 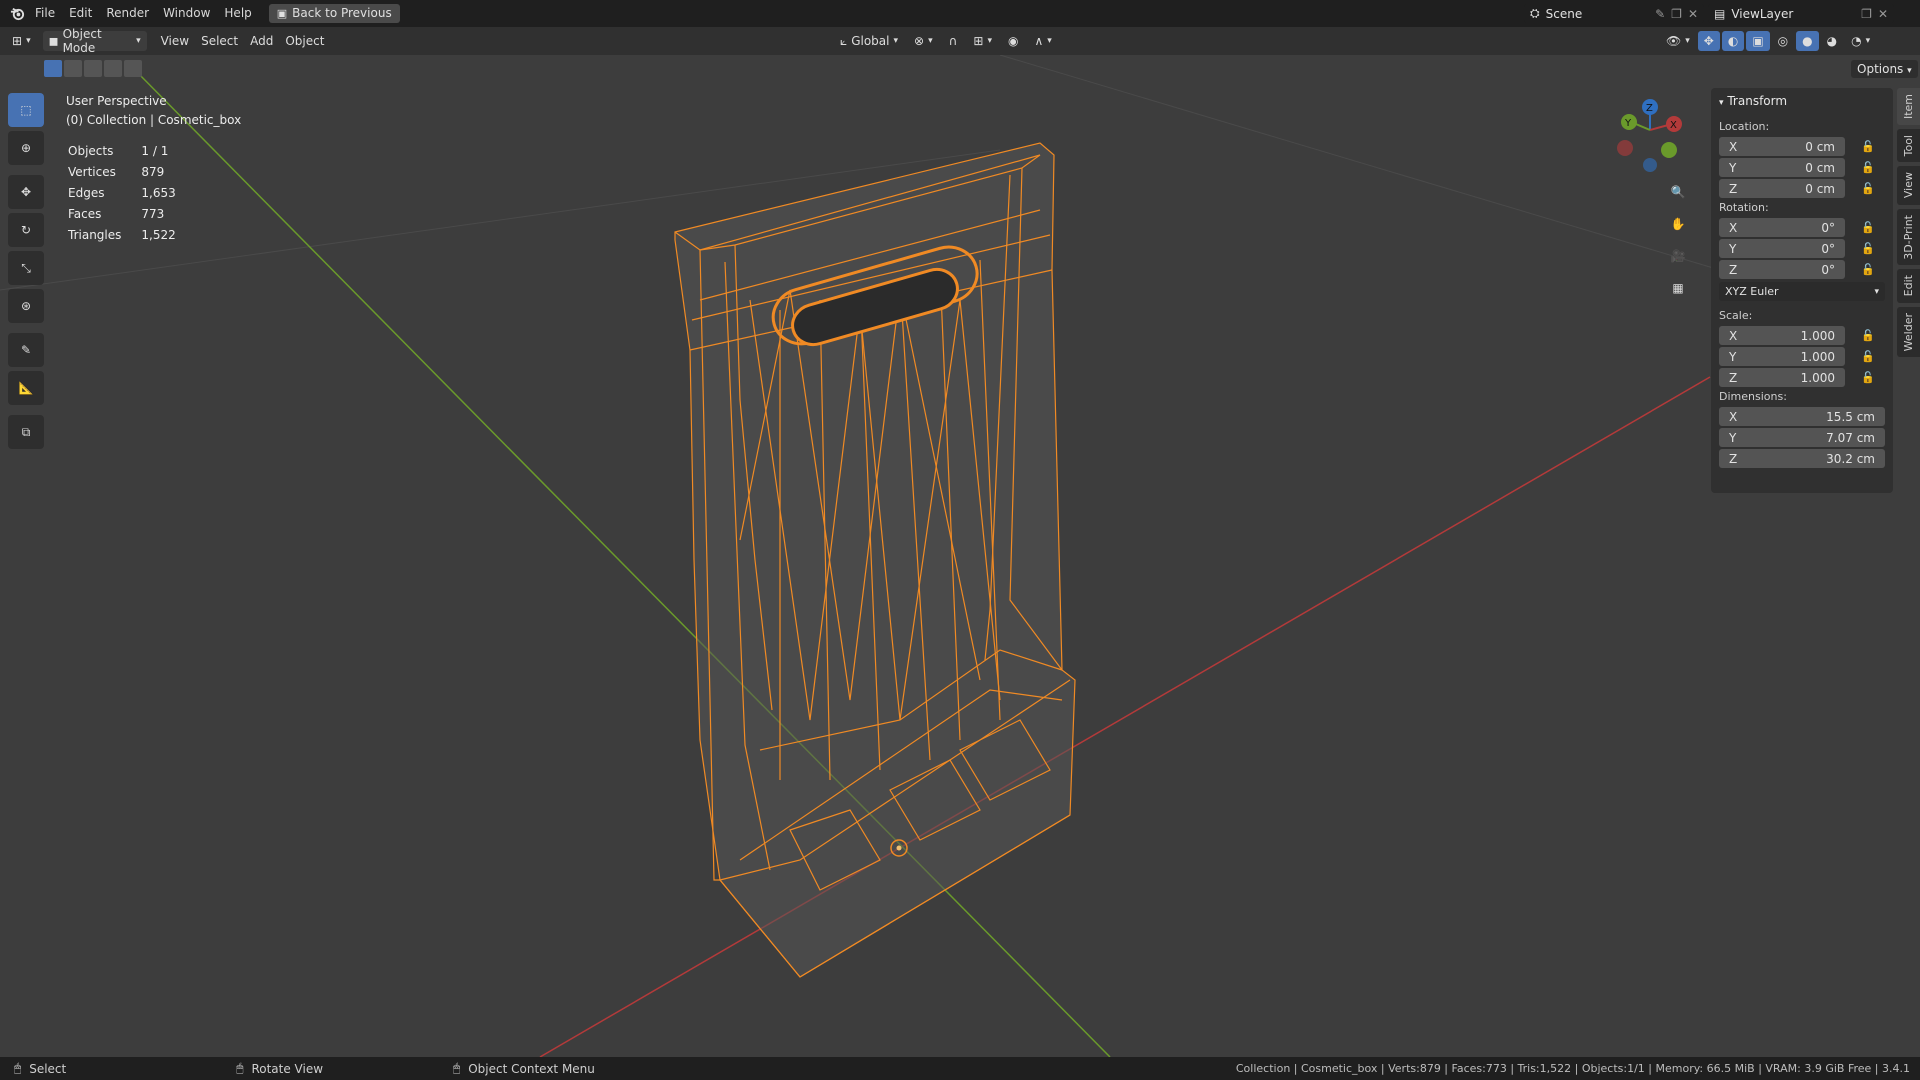 What do you see at coordinates (26, 350) in the screenshot?
I see `annotate-tool: ✎` at bounding box center [26, 350].